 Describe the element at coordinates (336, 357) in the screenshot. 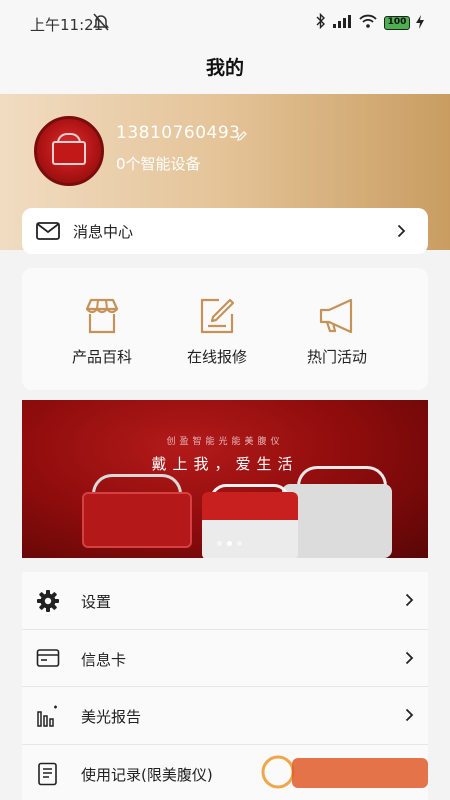

I see `quick-action-label: 热门活动` at that location.